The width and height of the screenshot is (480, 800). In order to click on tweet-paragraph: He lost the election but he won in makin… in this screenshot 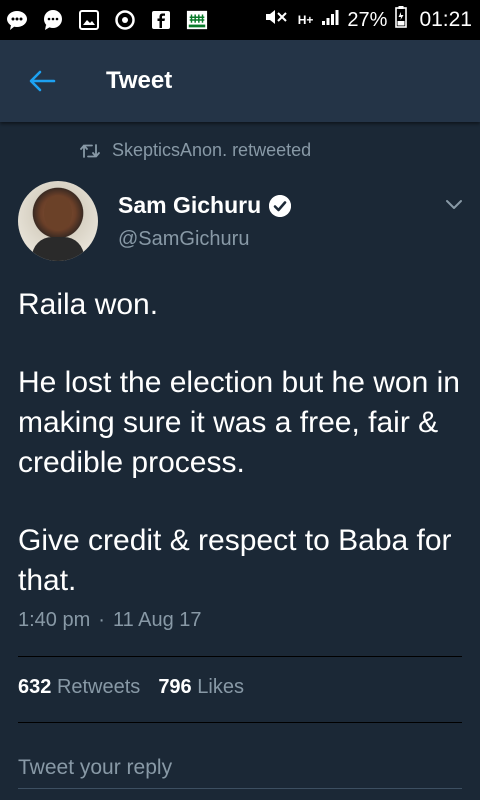, I will do `click(239, 422)`.